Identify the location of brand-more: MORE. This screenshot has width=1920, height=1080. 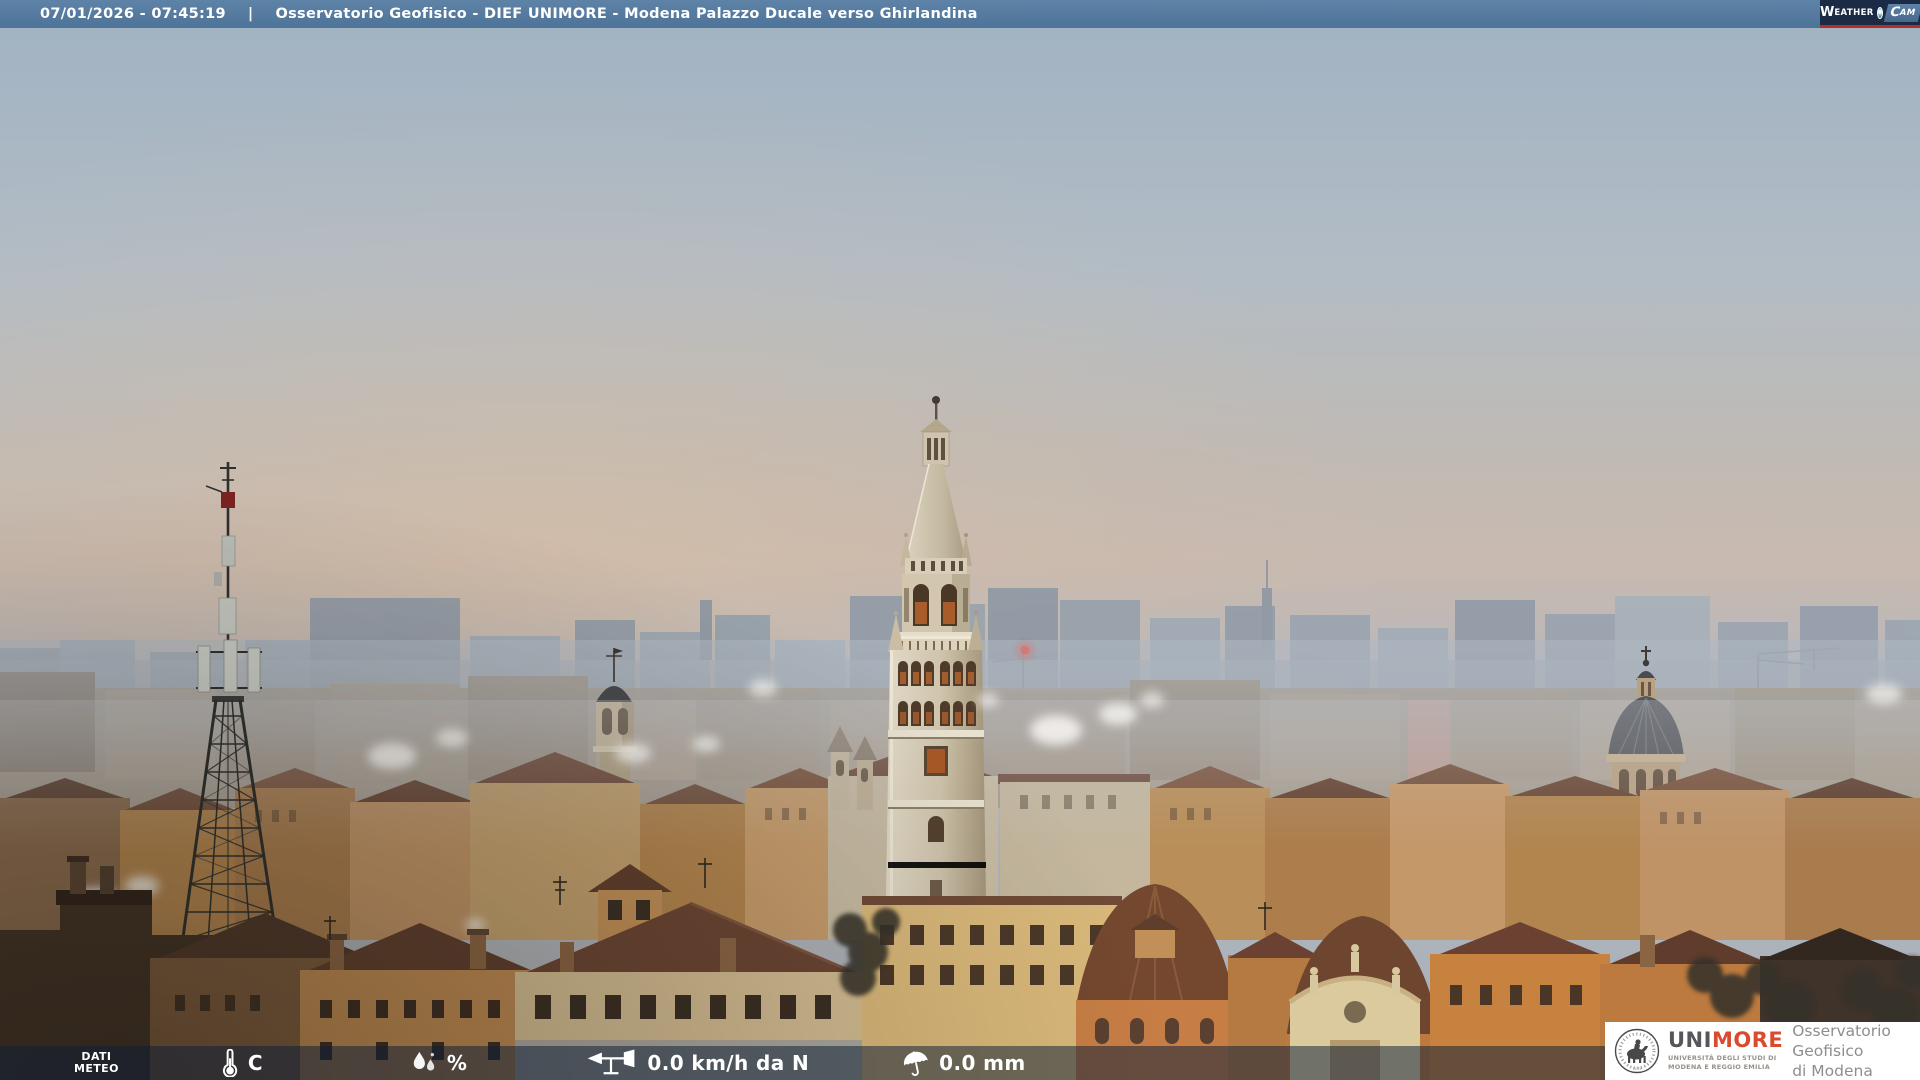
(1747, 1040).